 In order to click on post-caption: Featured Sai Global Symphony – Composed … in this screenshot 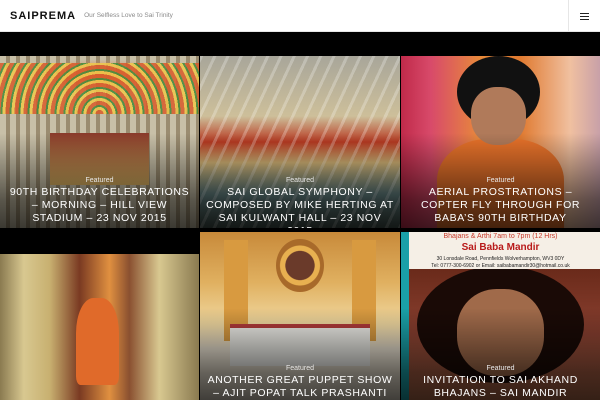, I will do `click(300, 202)`.